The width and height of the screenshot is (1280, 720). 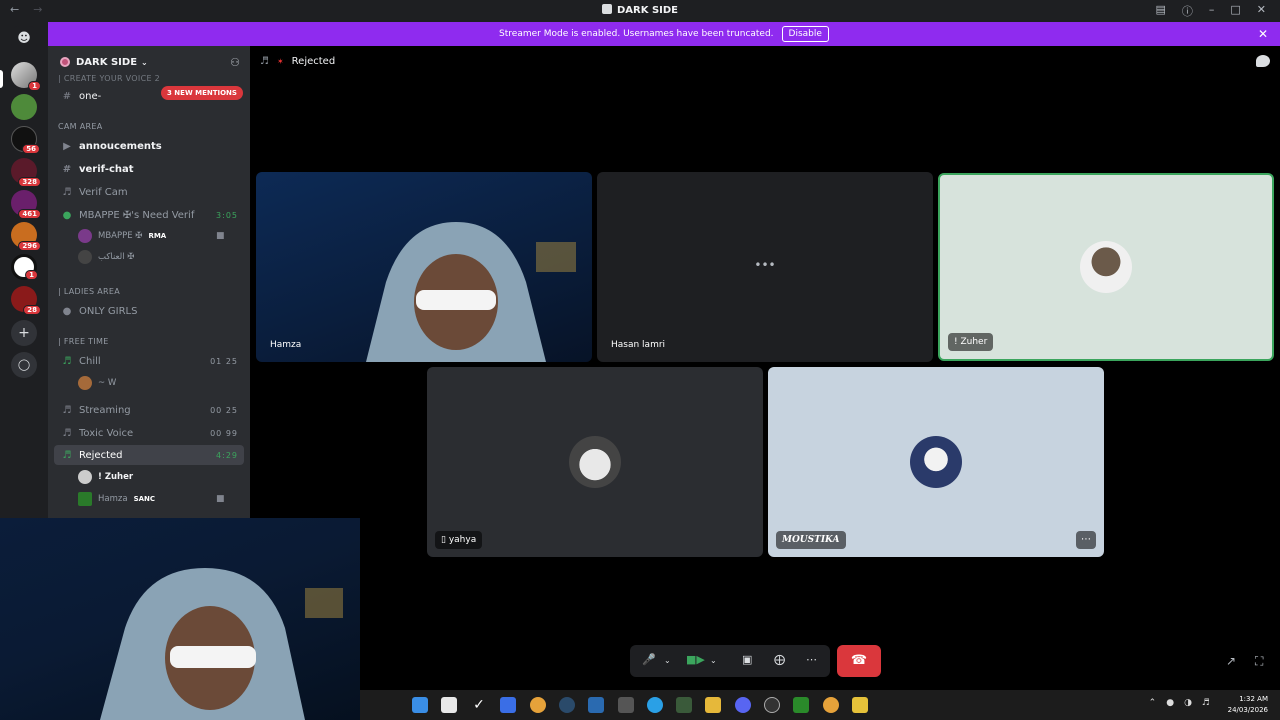 What do you see at coordinates (713, 705) in the screenshot?
I see `folder-icon` at bounding box center [713, 705].